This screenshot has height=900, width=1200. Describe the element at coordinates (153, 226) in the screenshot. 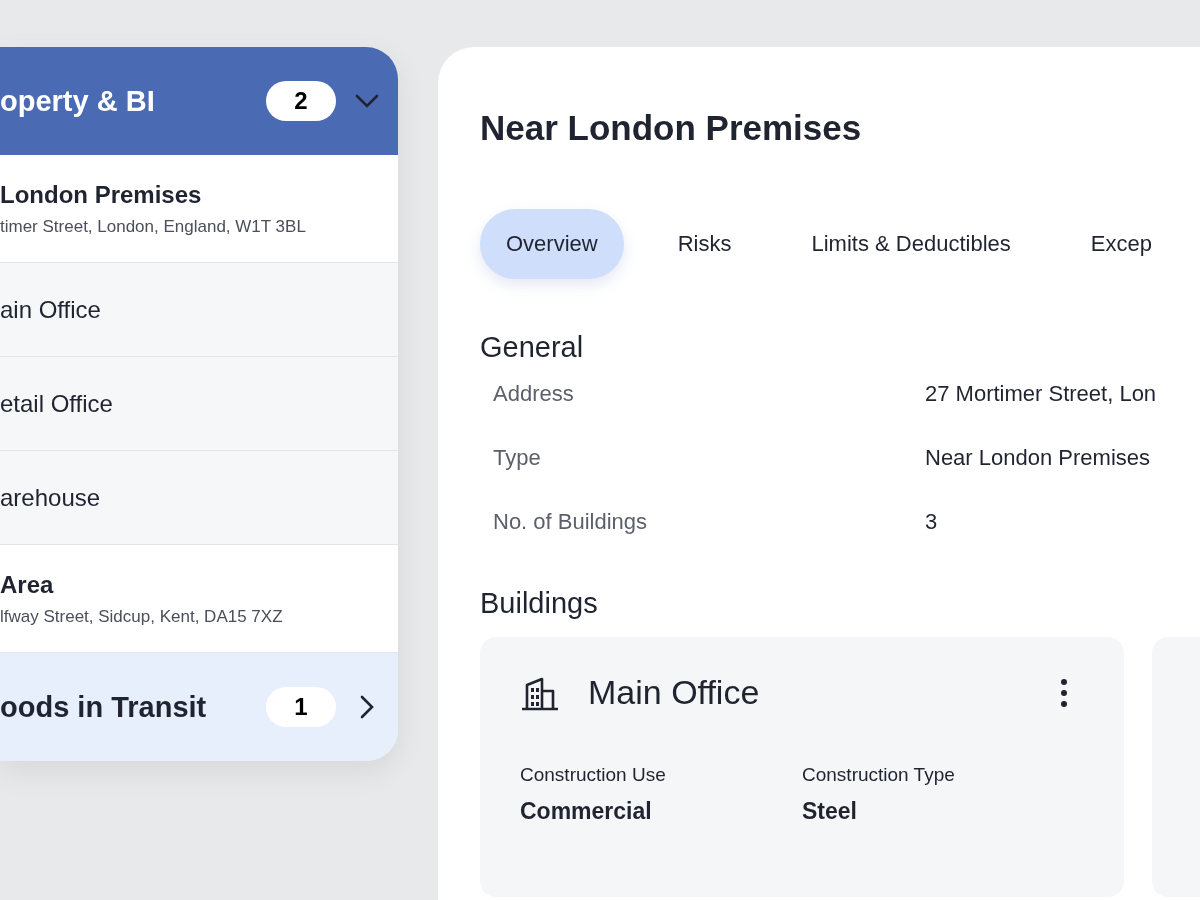

I see `location-address: timer Street, London, England, W1T 3BL` at that location.